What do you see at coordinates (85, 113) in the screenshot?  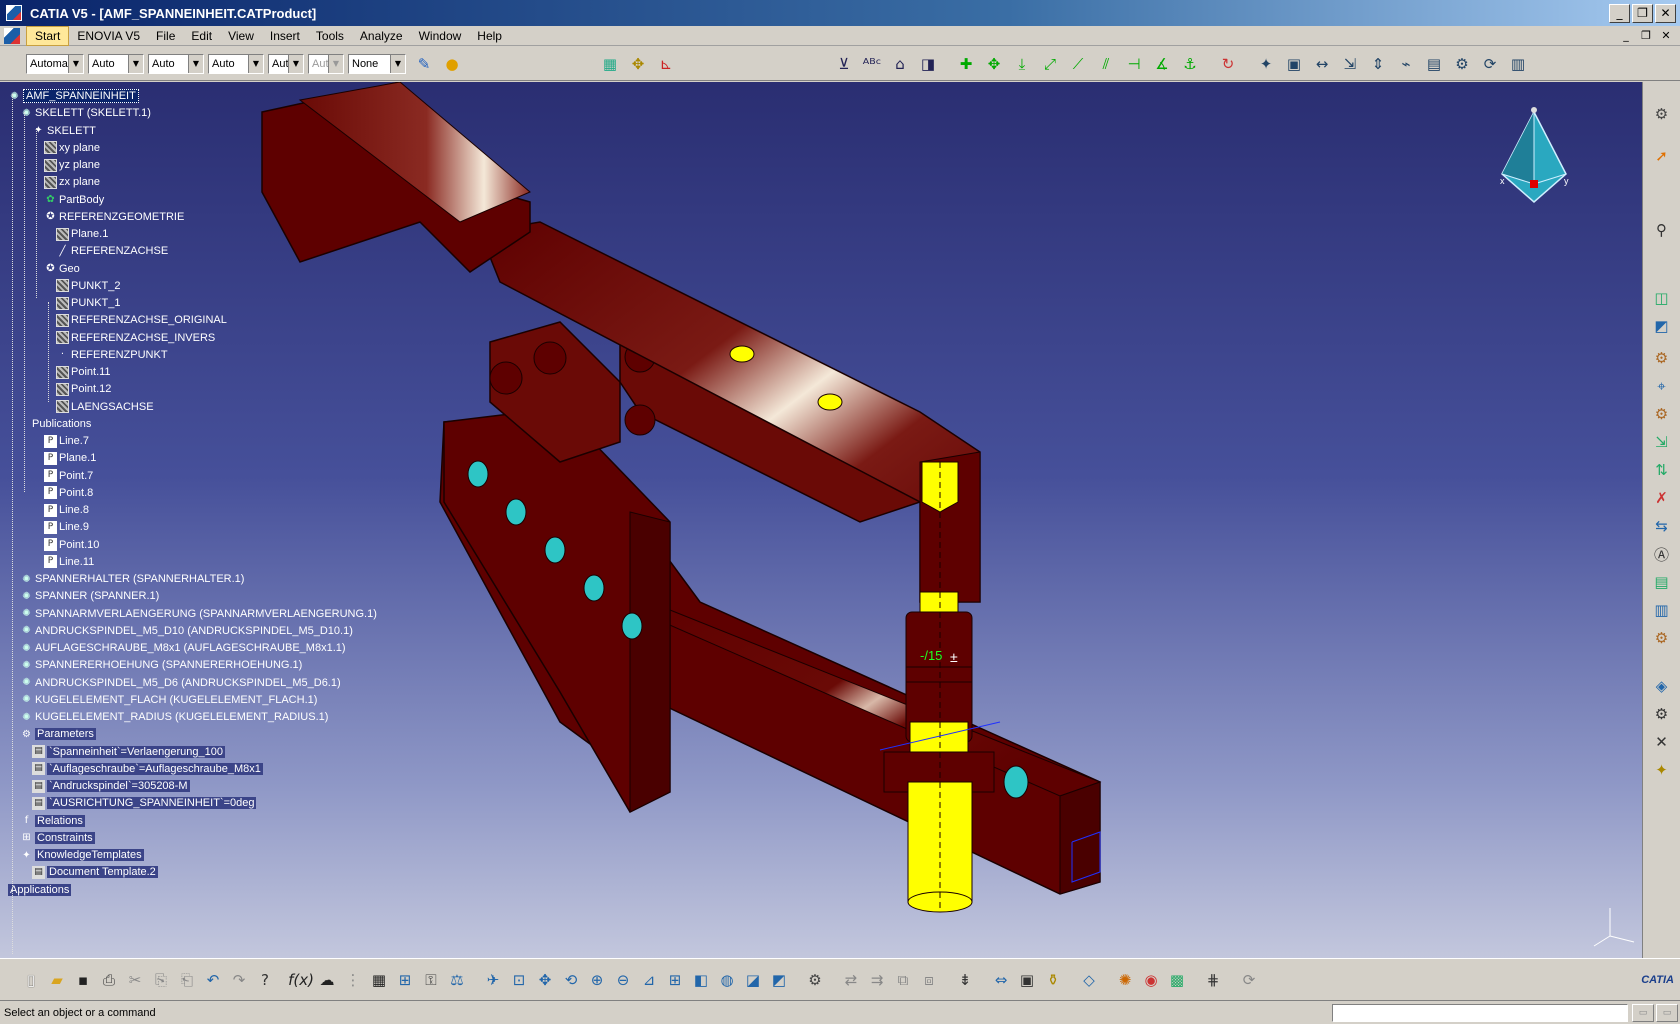 I see `tree-node: ✺ SKELETT (SKELETT.1)` at bounding box center [85, 113].